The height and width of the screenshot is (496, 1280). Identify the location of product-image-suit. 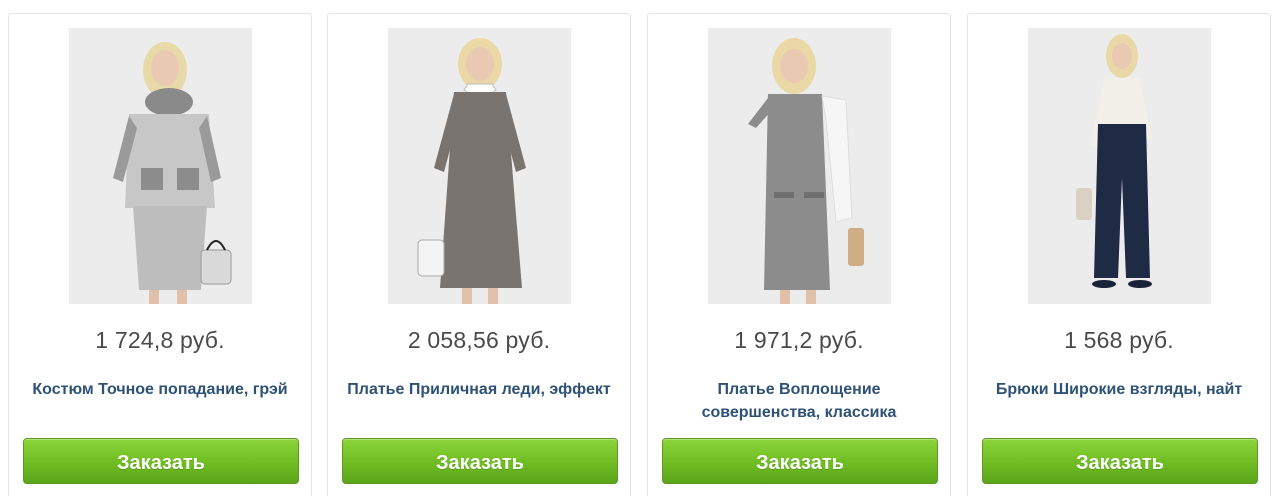
(160, 166).